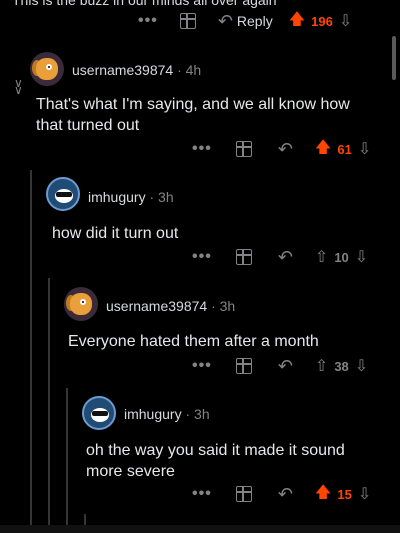 The width and height of the screenshot is (400, 533). What do you see at coordinates (344, 149) in the screenshot?
I see `vote-score: 61` at bounding box center [344, 149].